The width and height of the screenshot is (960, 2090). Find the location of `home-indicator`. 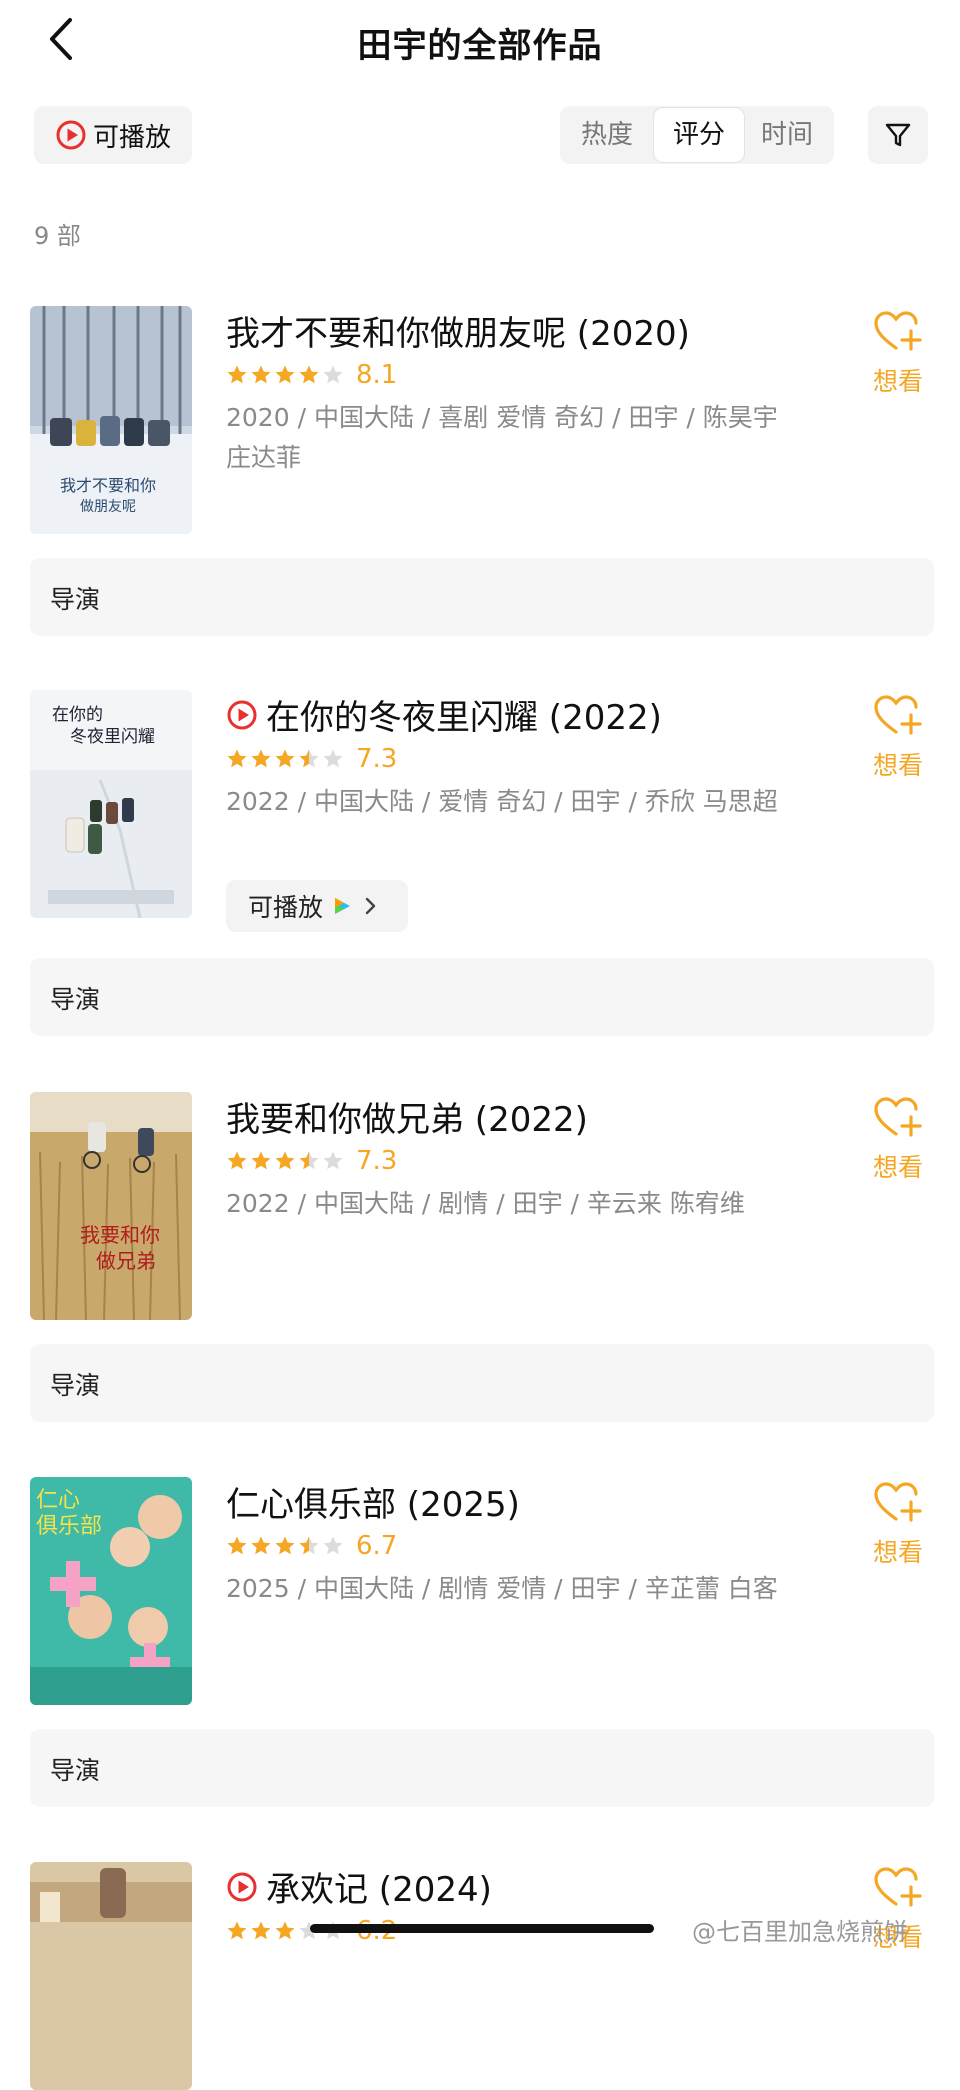

home-indicator is located at coordinates (482, 1928).